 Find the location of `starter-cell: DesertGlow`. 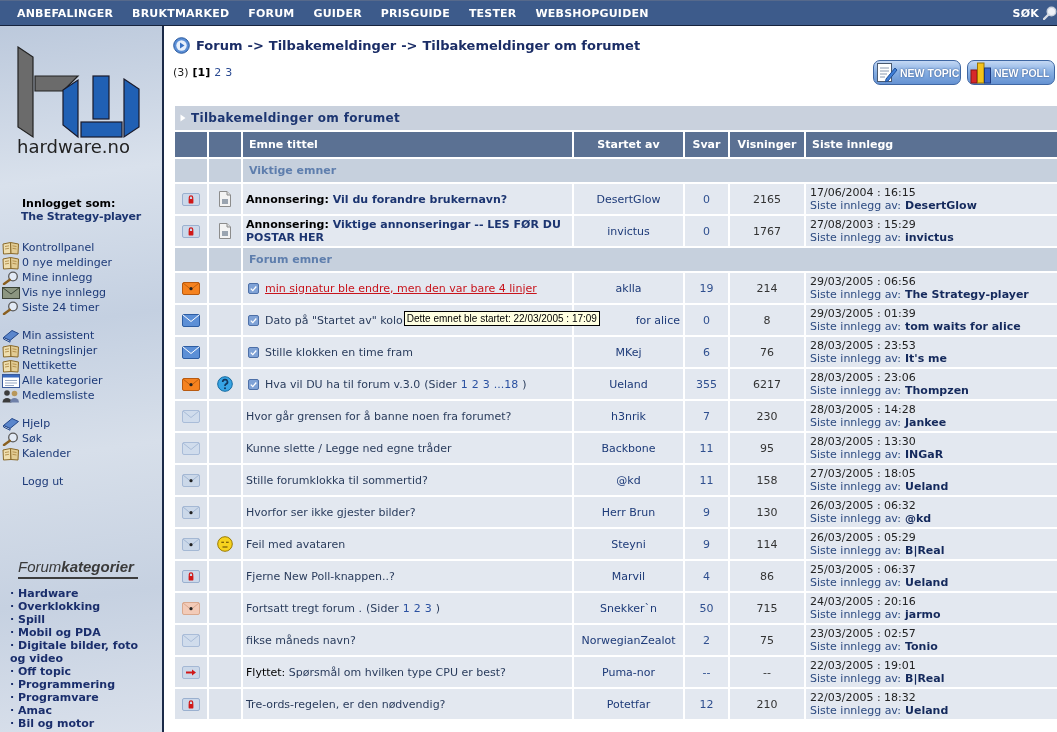

starter-cell: DesertGlow is located at coordinates (628, 199).